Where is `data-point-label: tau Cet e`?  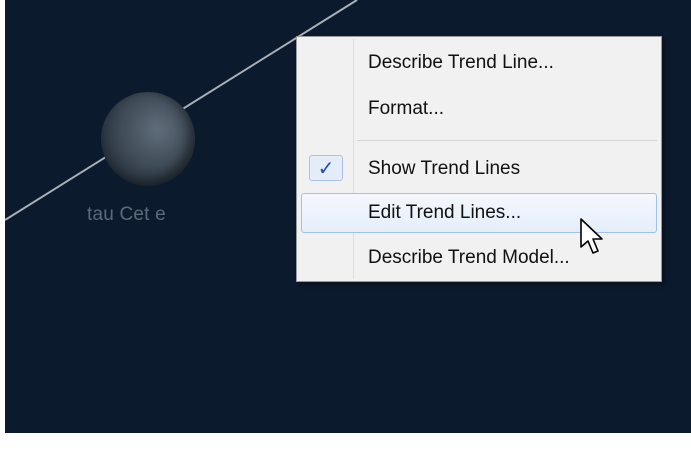 data-point-label: tau Cet e is located at coordinates (126, 214).